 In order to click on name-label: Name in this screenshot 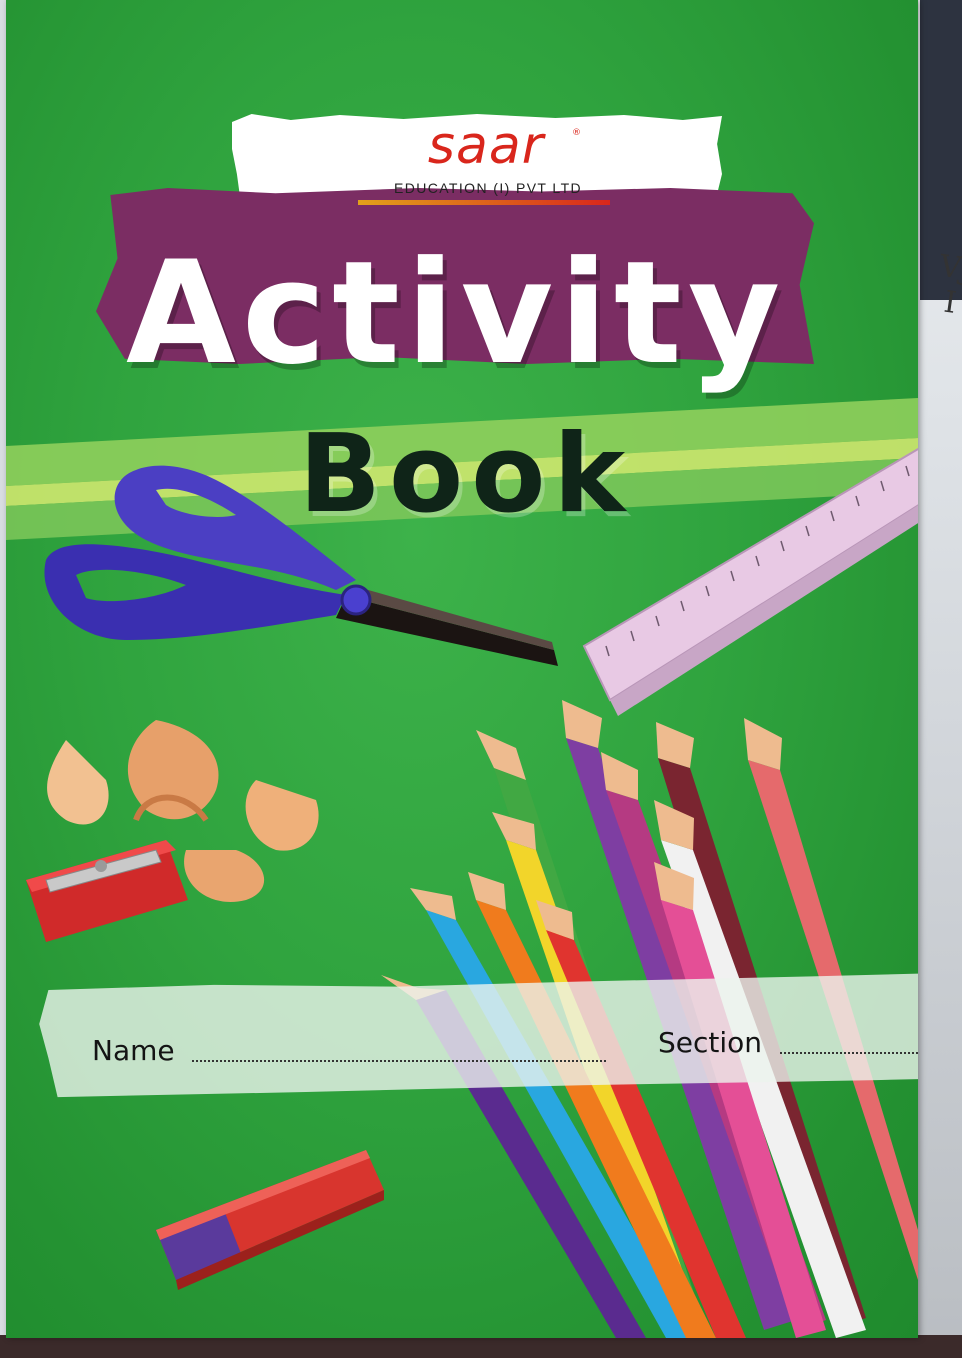, I will do `click(133, 1050)`.